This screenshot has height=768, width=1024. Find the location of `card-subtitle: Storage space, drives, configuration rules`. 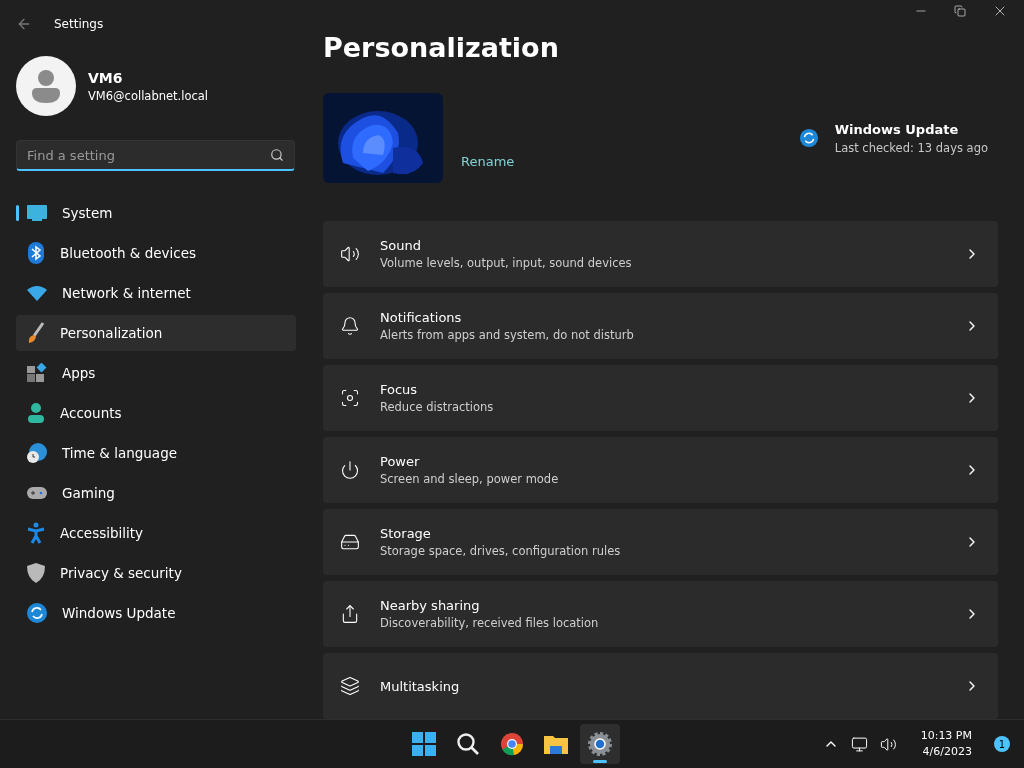

card-subtitle: Storage space, drives, configuration rules is located at coordinates (501, 551).